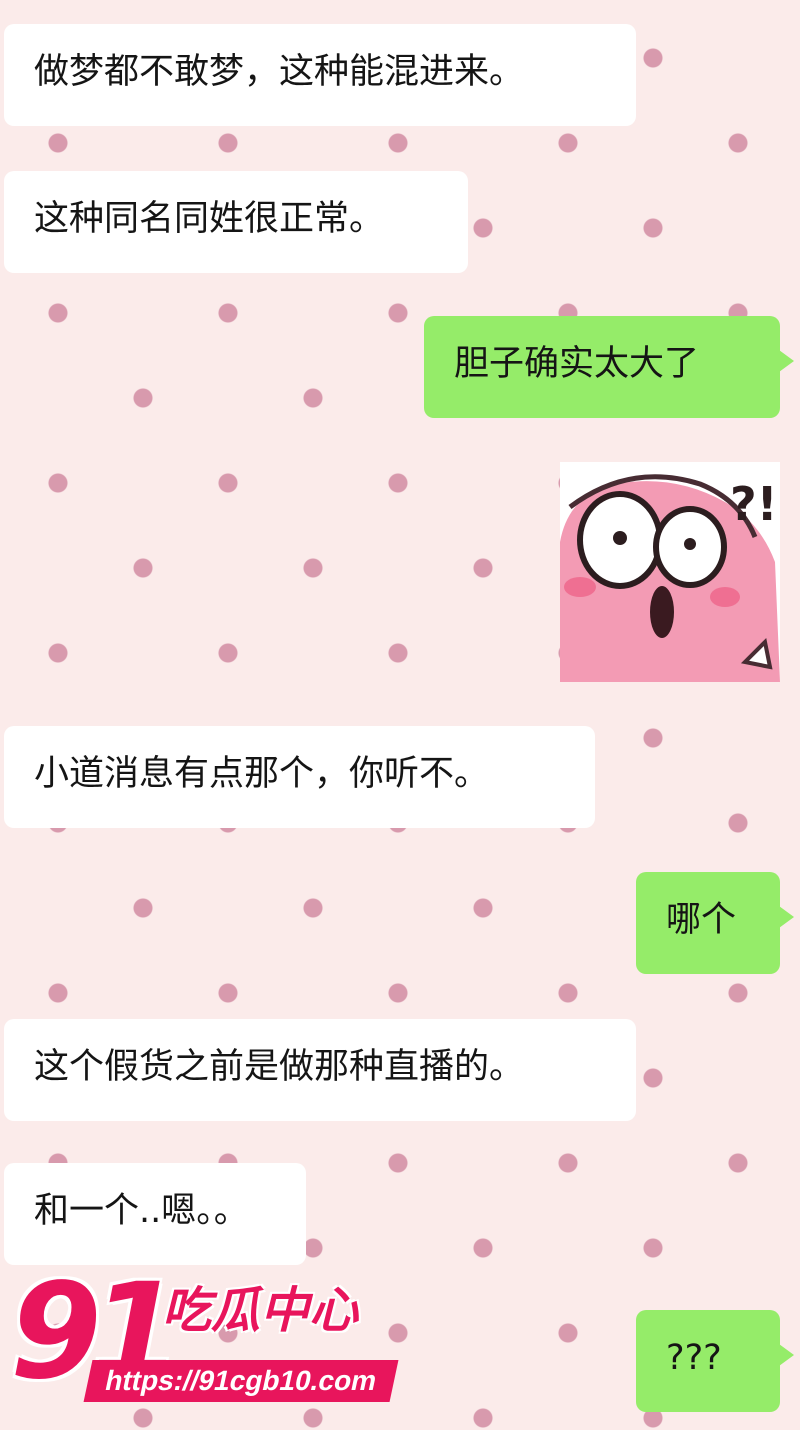 This screenshot has width=800, height=1430. Describe the element at coordinates (694, 1358) in the screenshot. I see `message-text: ???` at that location.